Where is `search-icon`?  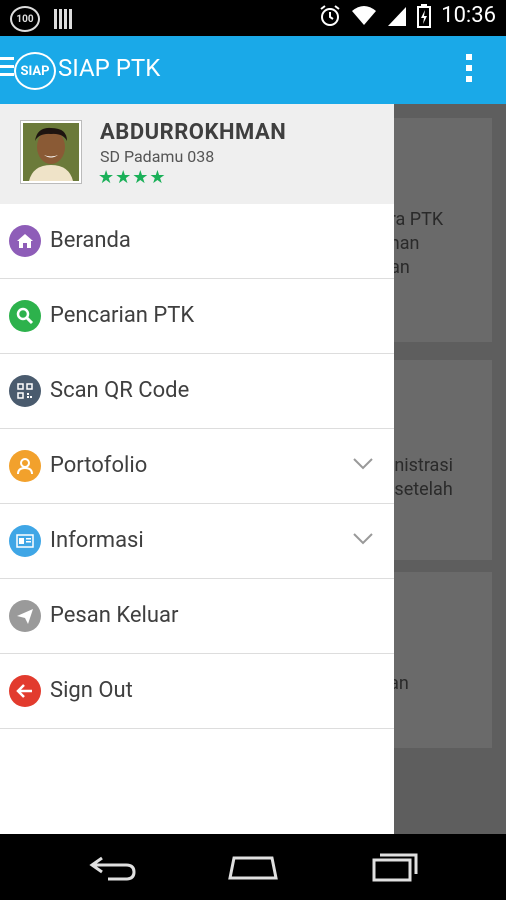 search-icon is located at coordinates (25, 316).